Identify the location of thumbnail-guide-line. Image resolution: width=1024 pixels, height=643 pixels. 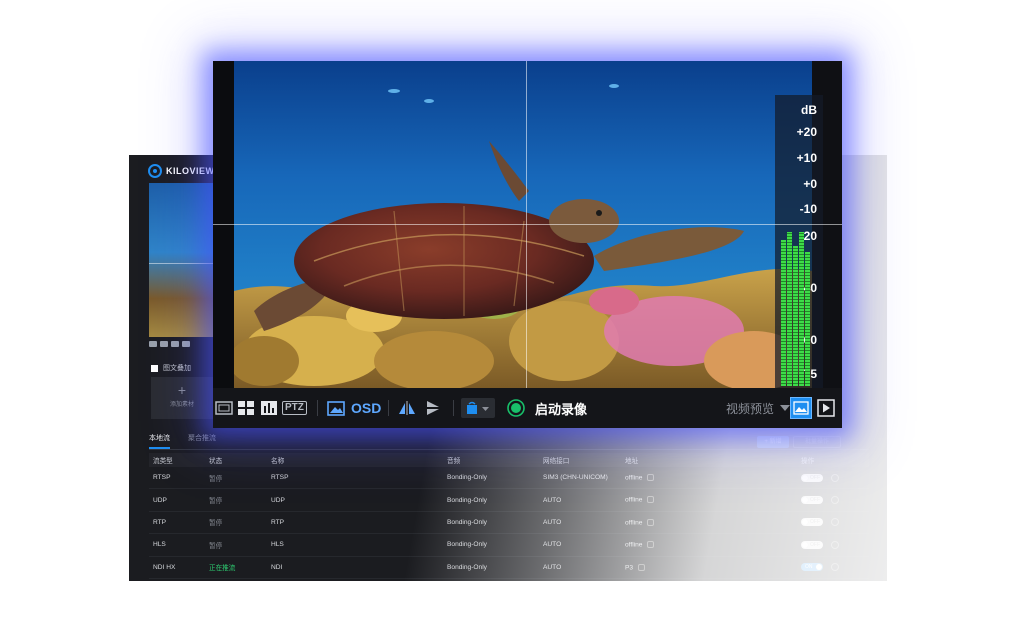
(181, 263).